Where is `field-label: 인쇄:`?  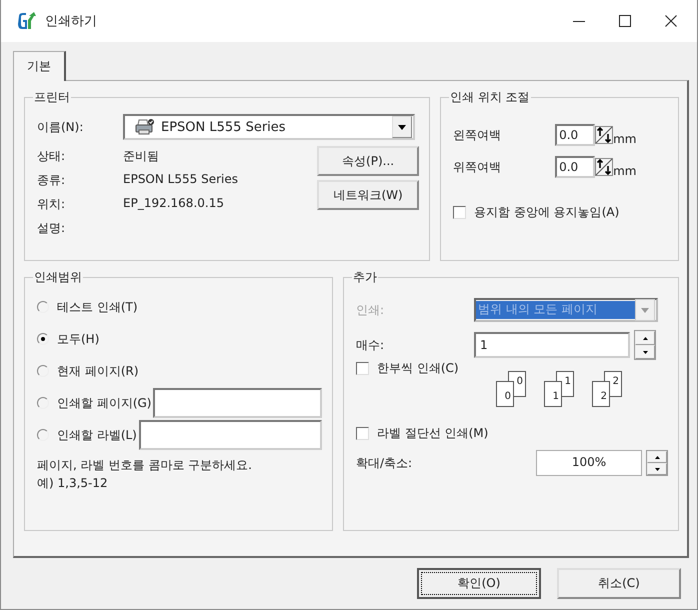 field-label: 인쇄: is located at coordinates (371, 310).